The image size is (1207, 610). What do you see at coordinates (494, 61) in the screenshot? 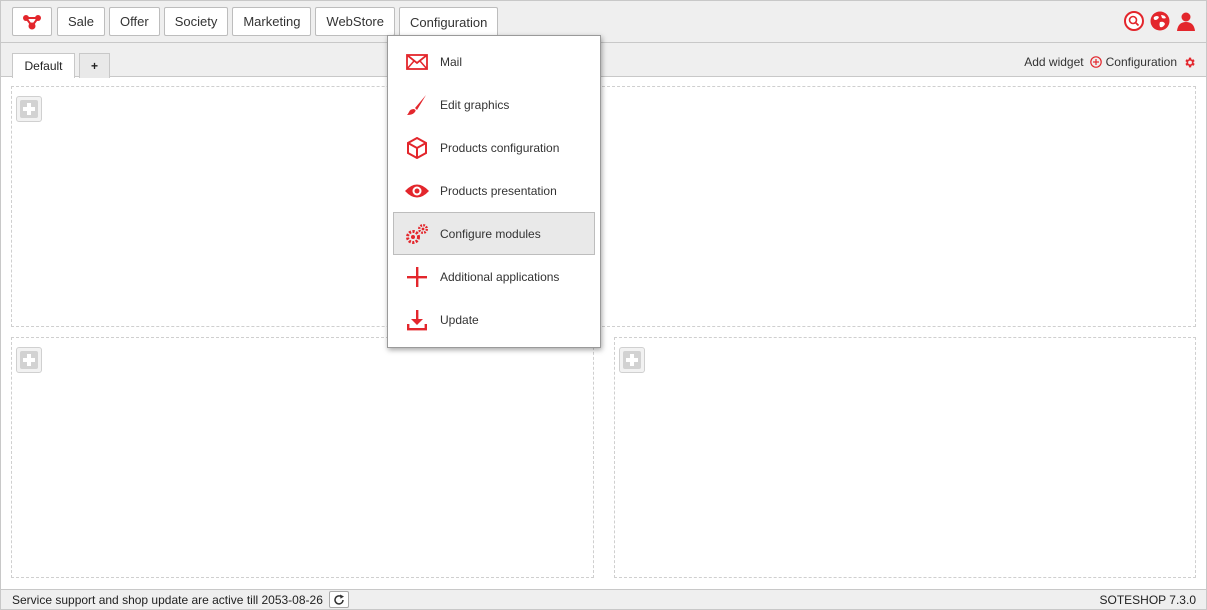
I see `menu-item-mail: Mail` at bounding box center [494, 61].